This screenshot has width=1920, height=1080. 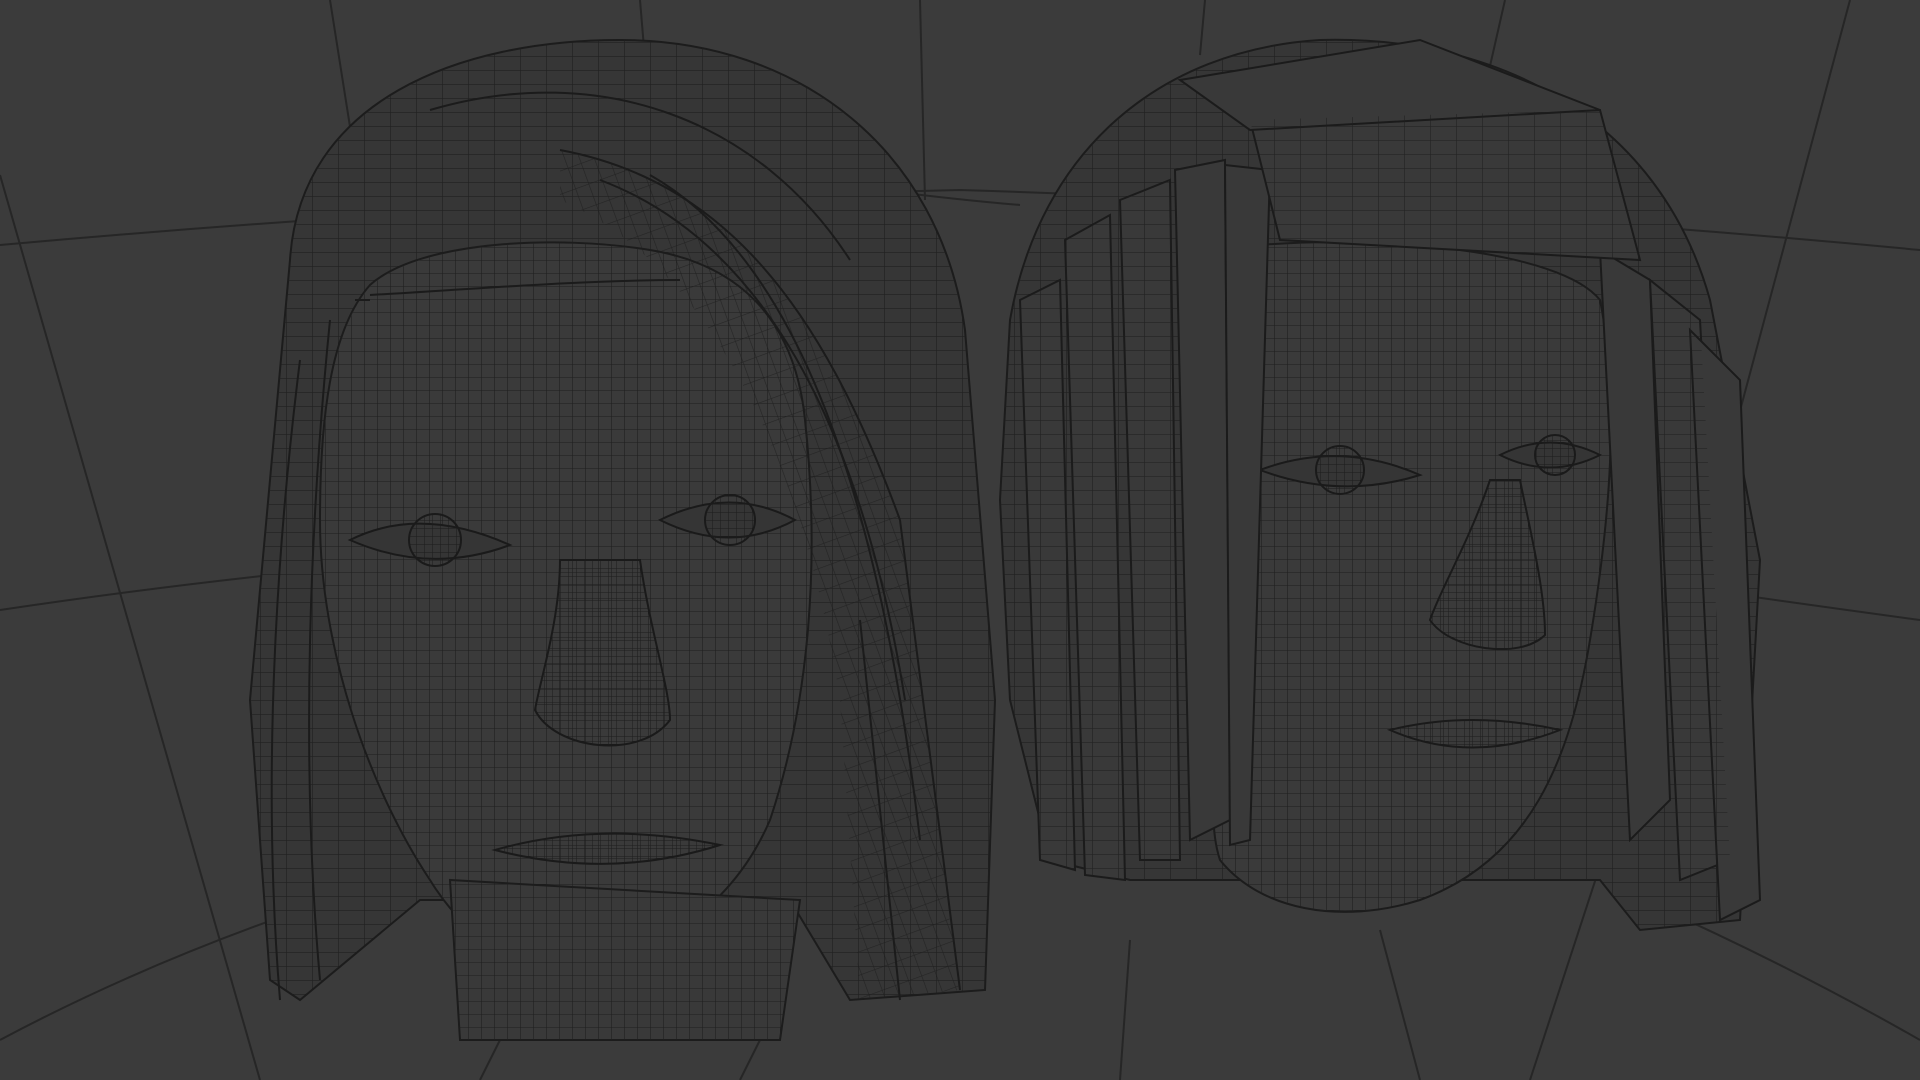 What do you see at coordinates (625, 960) in the screenshot?
I see `neck-left-mesh` at bounding box center [625, 960].